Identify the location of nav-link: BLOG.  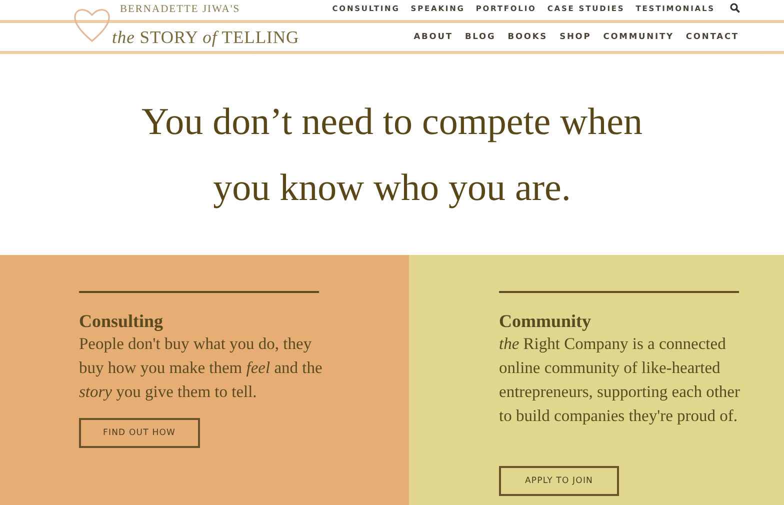
(480, 36).